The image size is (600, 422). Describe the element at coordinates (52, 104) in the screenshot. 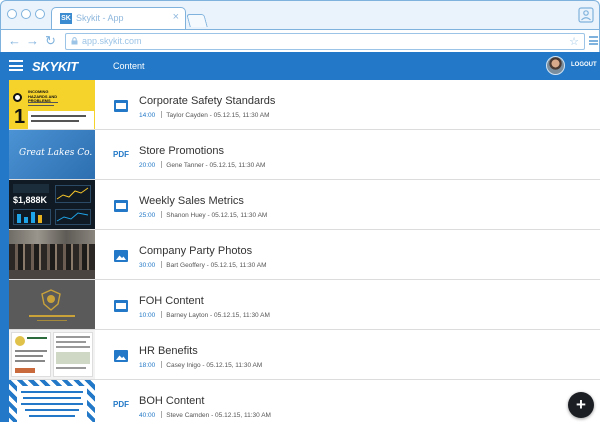

I see `content-thumbnail: INCOMING HAZARDS AND PROBLEMS 1` at that location.